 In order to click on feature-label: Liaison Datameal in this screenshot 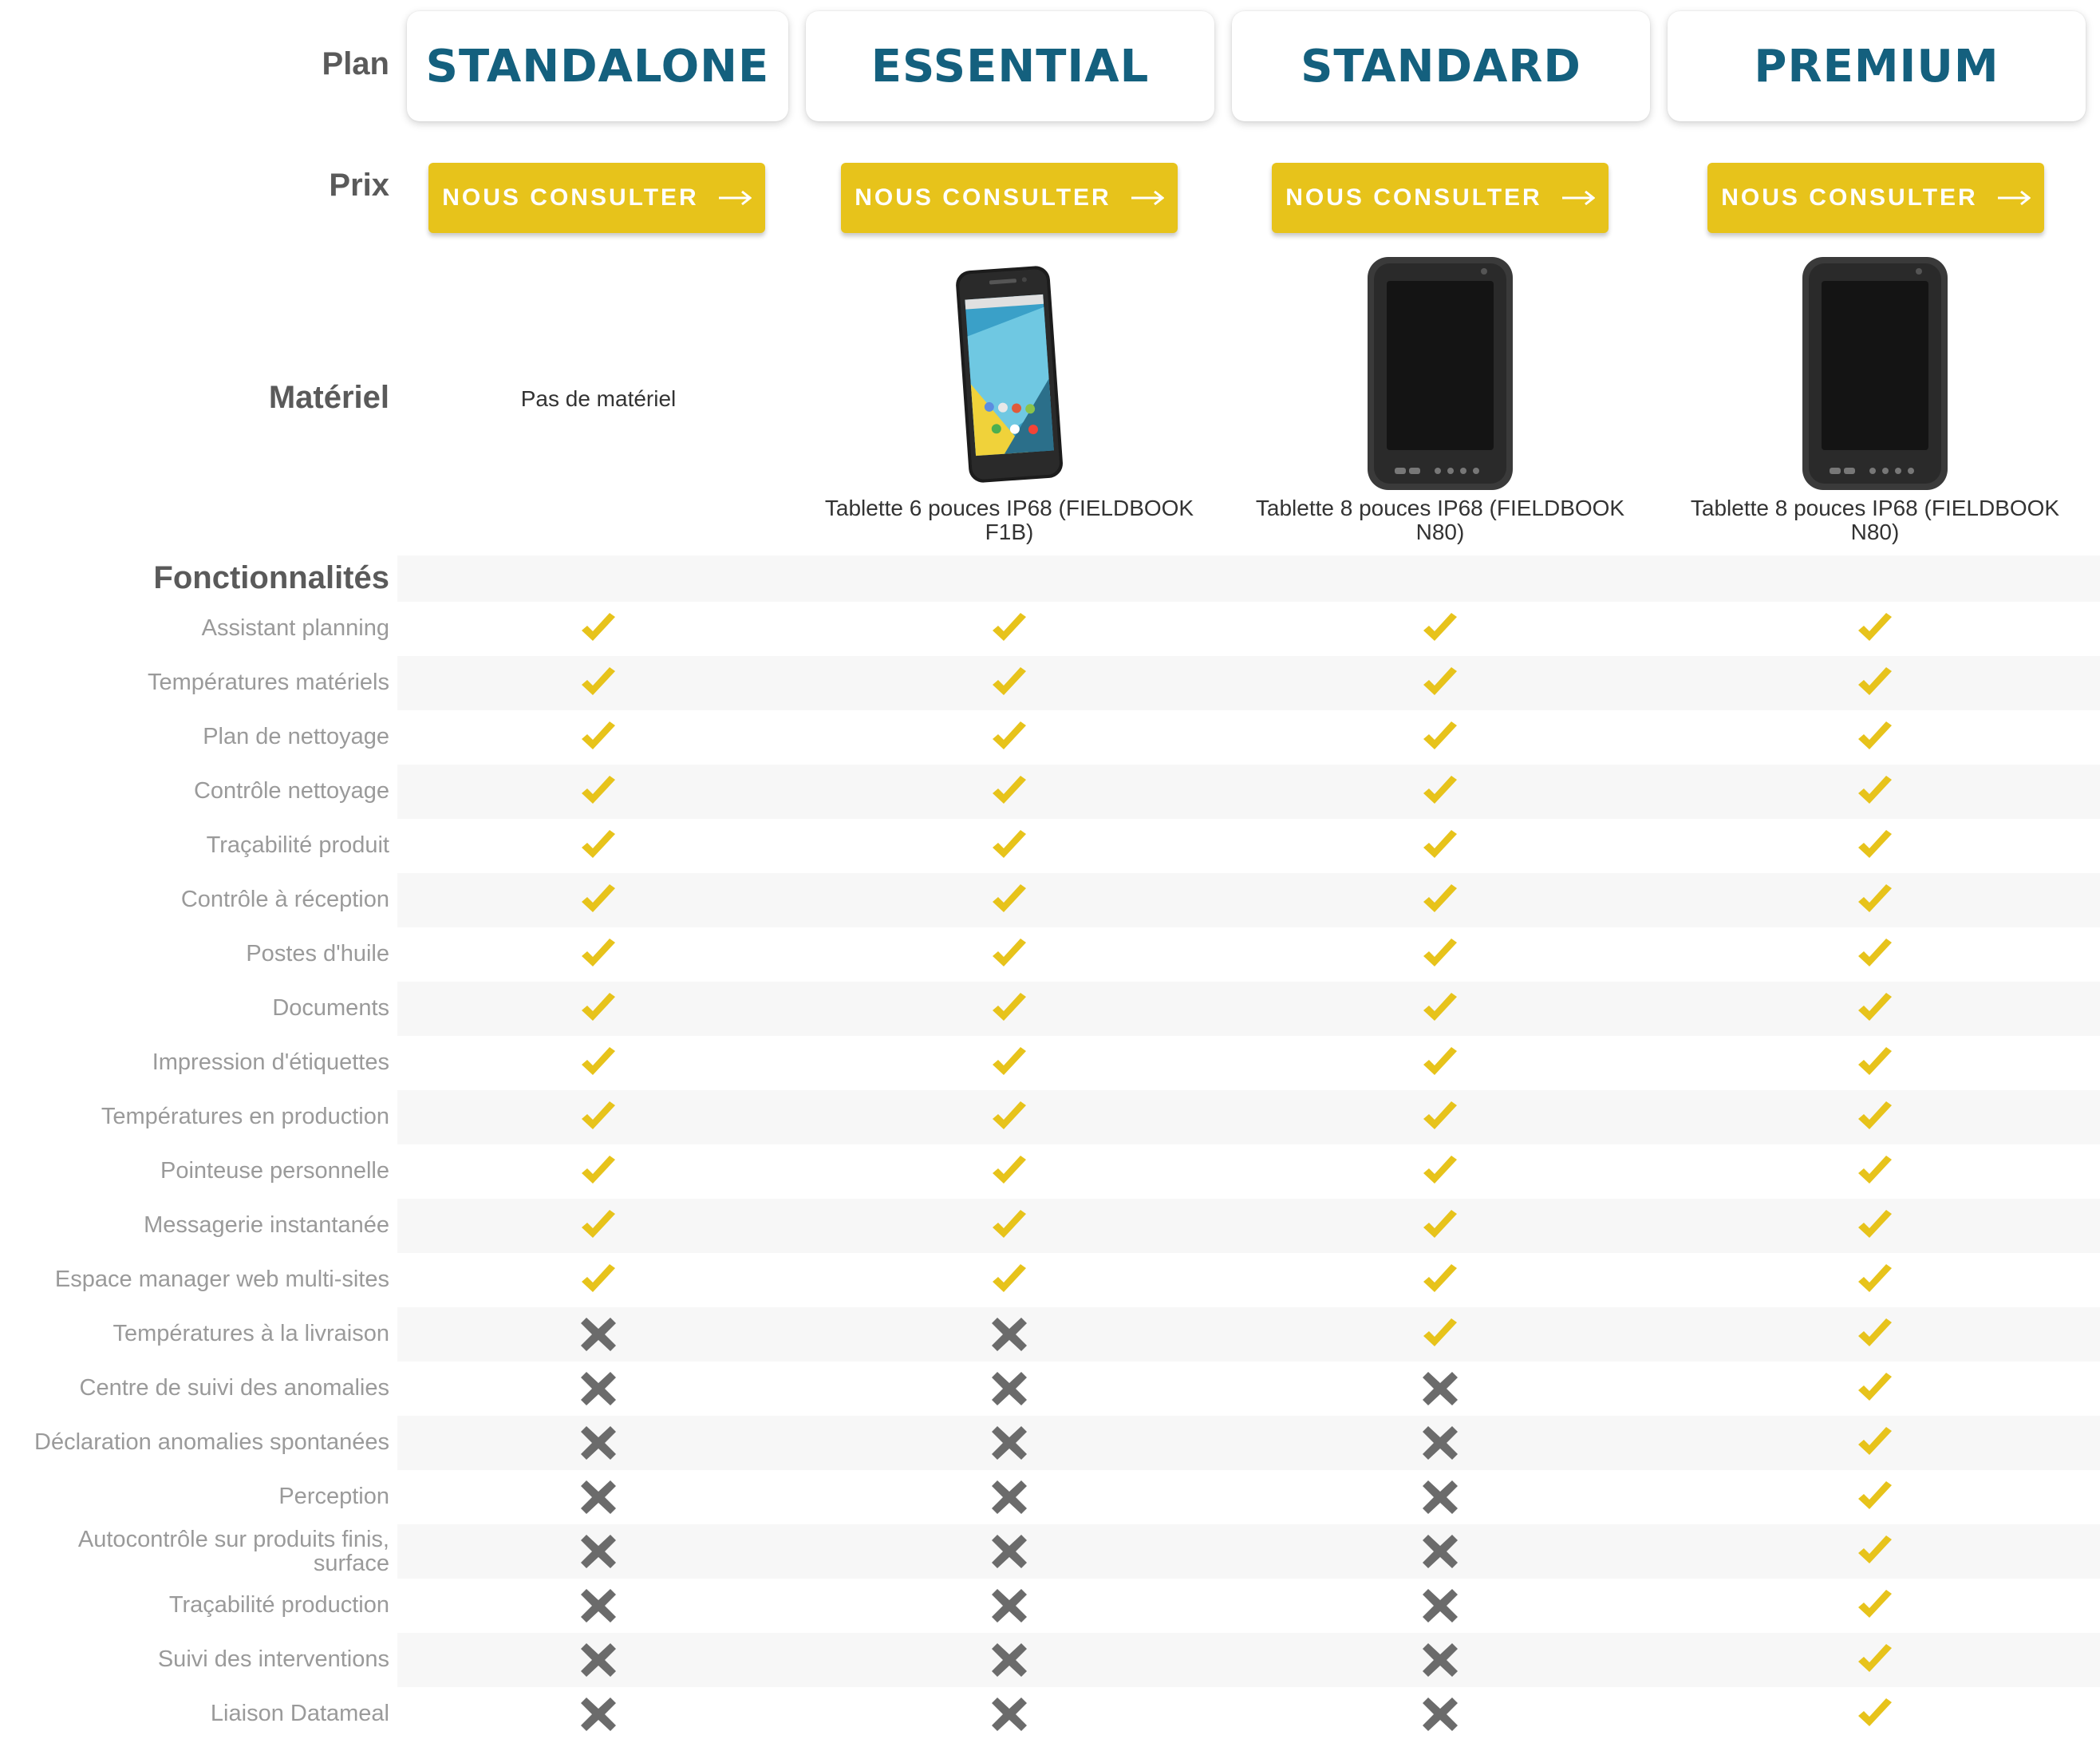, I will do `click(299, 1714)`.